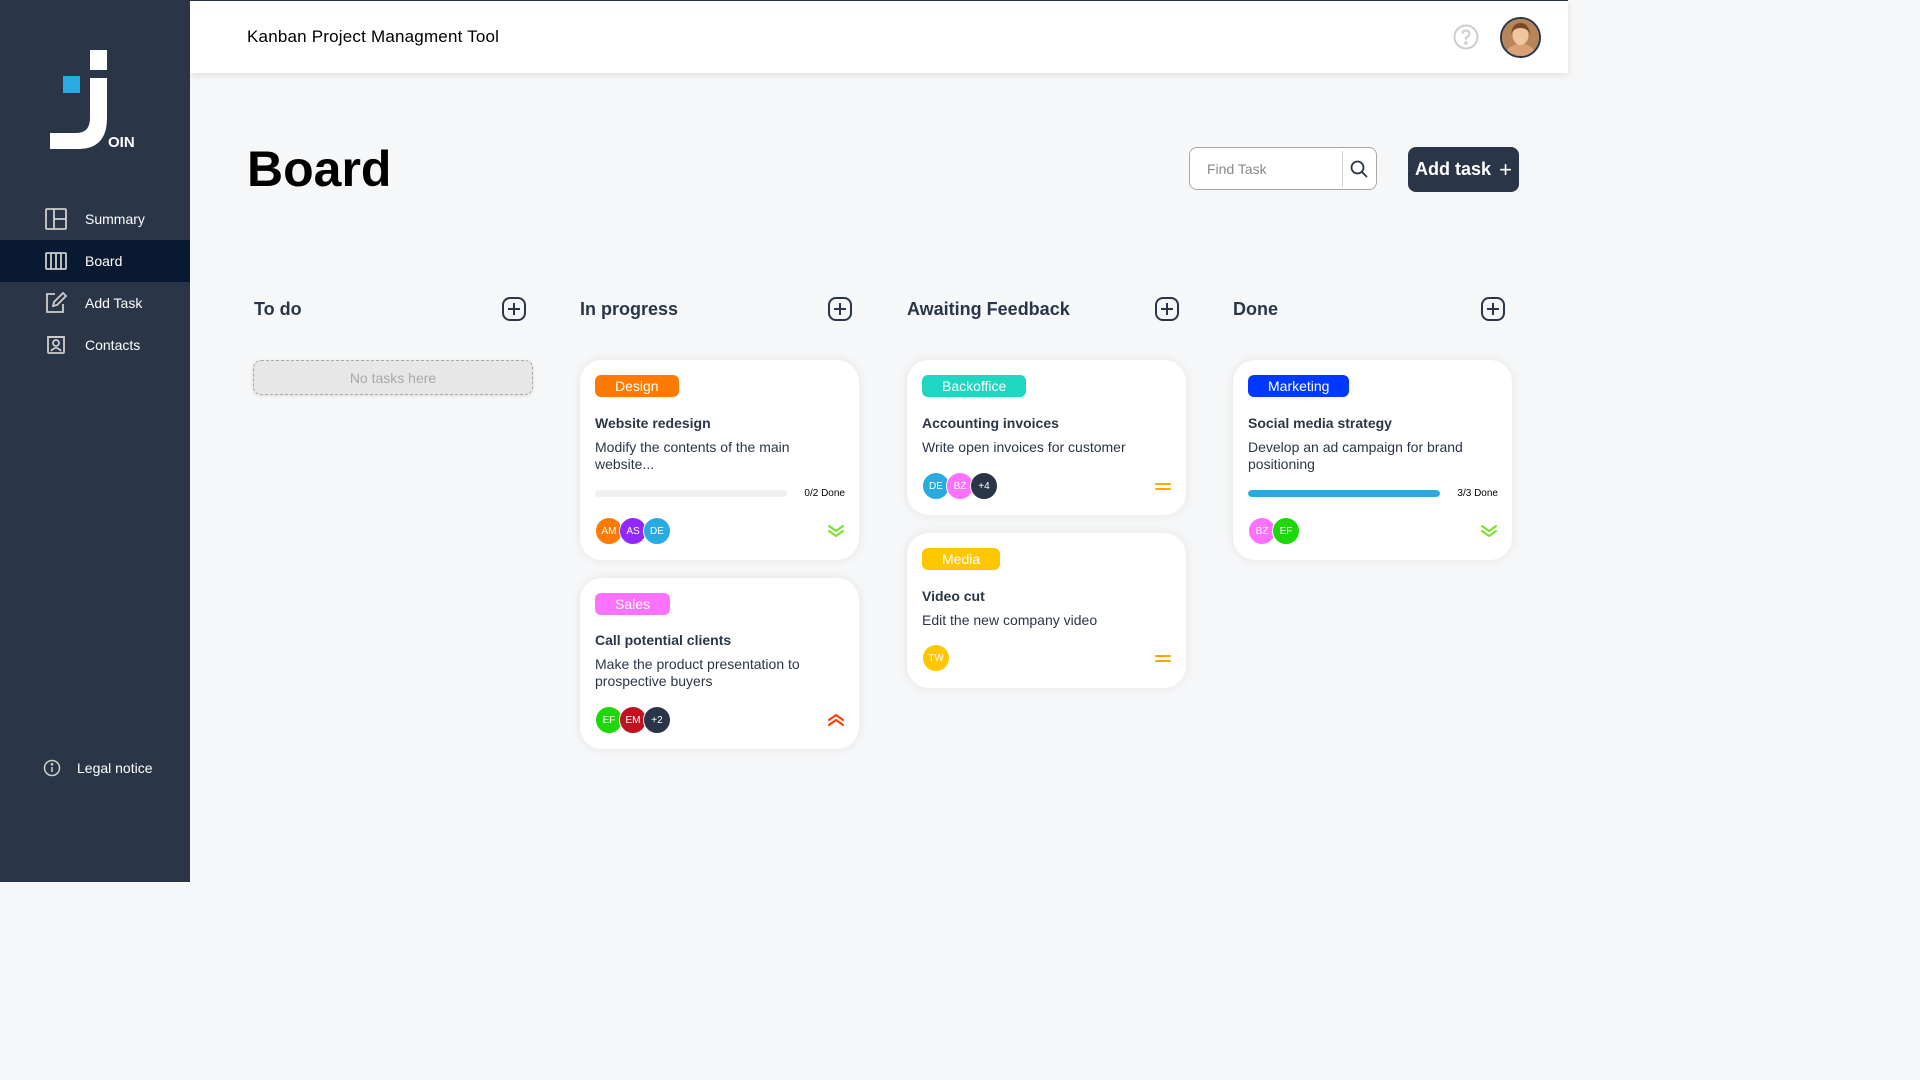  I want to click on add-task-icon, so click(56, 303).